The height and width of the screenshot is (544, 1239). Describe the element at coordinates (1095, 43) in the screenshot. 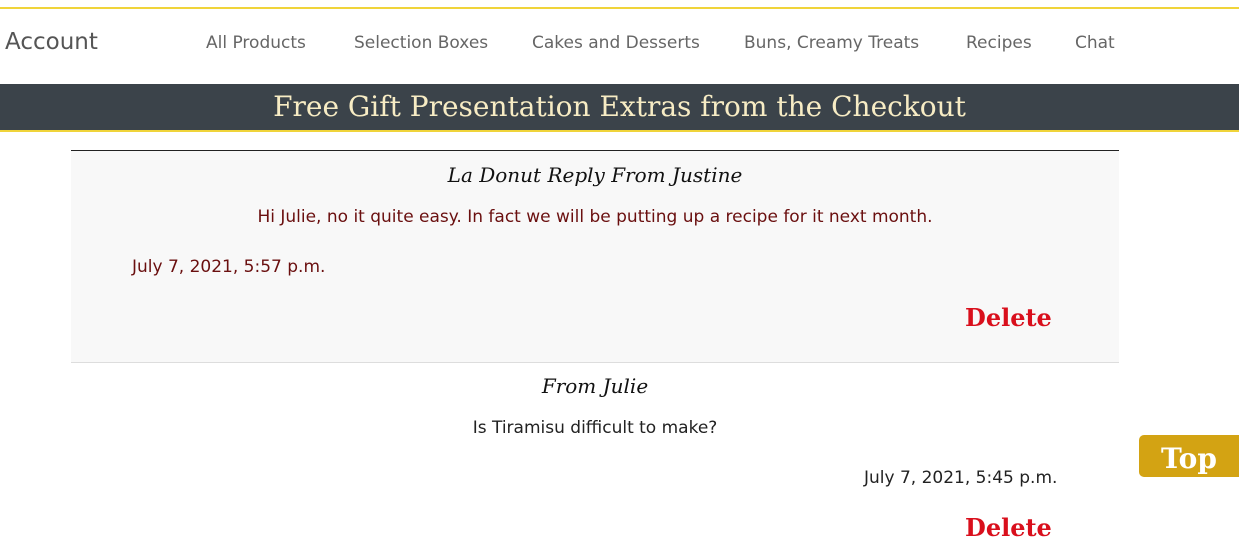

I see `nav-link-chat: Chat` at that location.